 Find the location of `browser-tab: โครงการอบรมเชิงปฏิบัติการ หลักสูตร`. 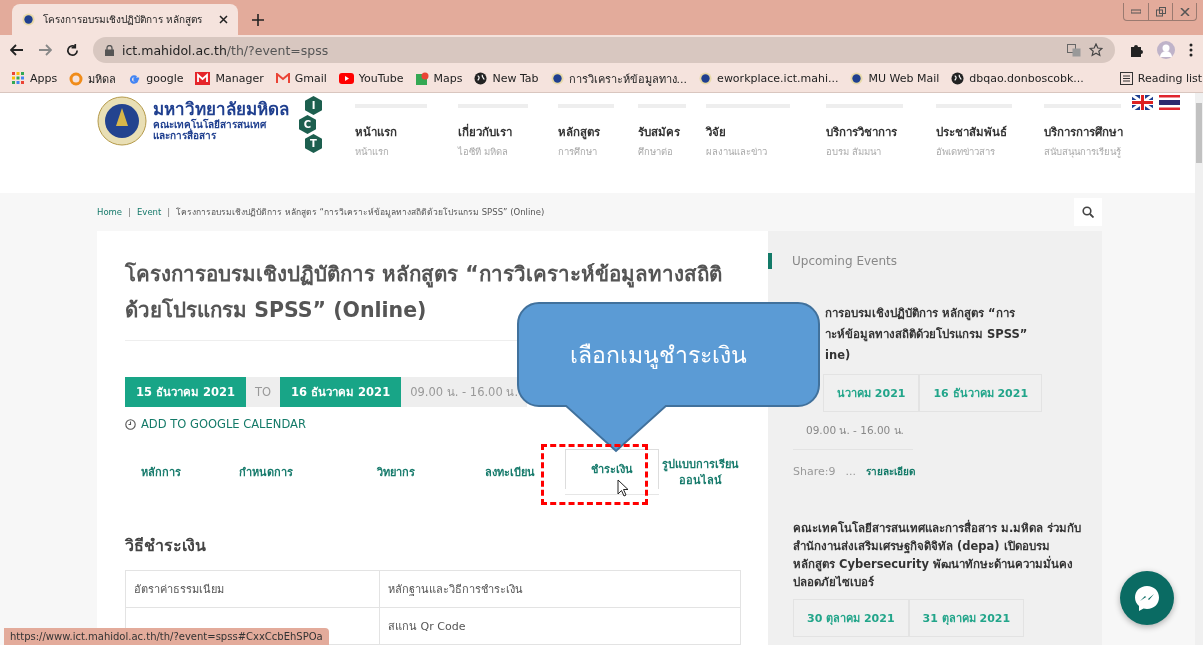

browser-tab: โครงการอบรมเชิงปฏิบัติการ หลักสูตร is located at coordinates (125, 19).